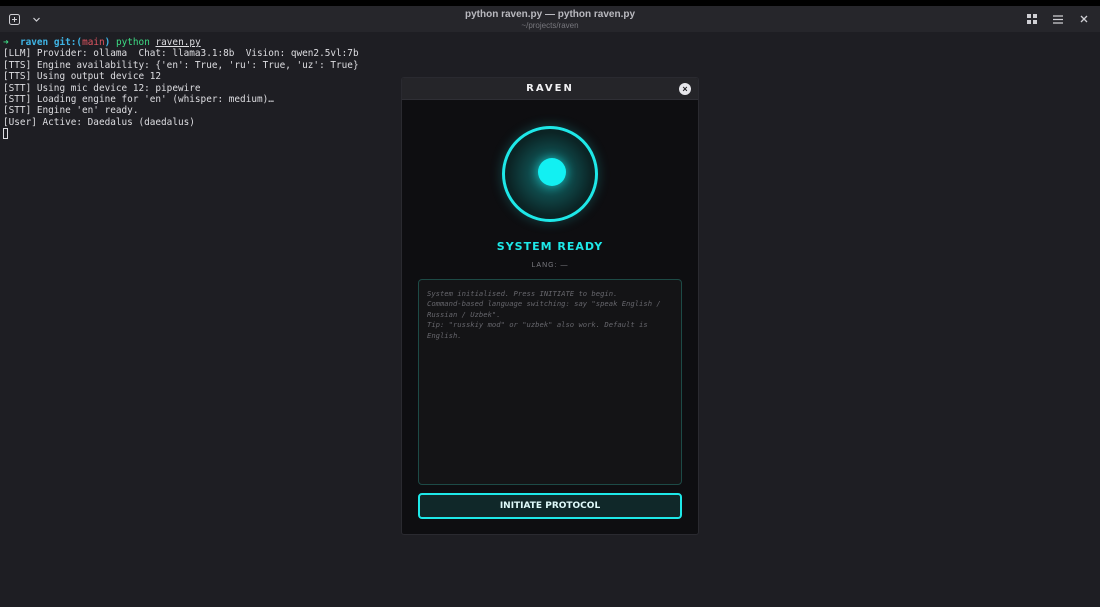 The height and width of the screenshot is (607, 1100). What do you see at coordinates (107, 42) in the screenshot?
I see `prompt-git-suffix: )` at bounding box center [107, 42].